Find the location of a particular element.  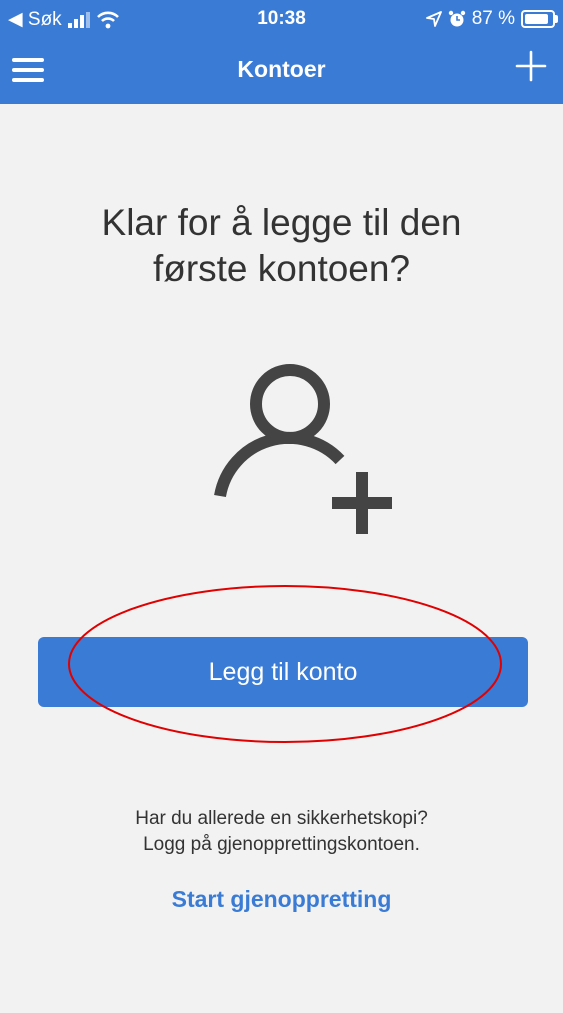

app-header: ◀ Søk 10:38 87 % Kontoer is located at coordinates (281, 52).